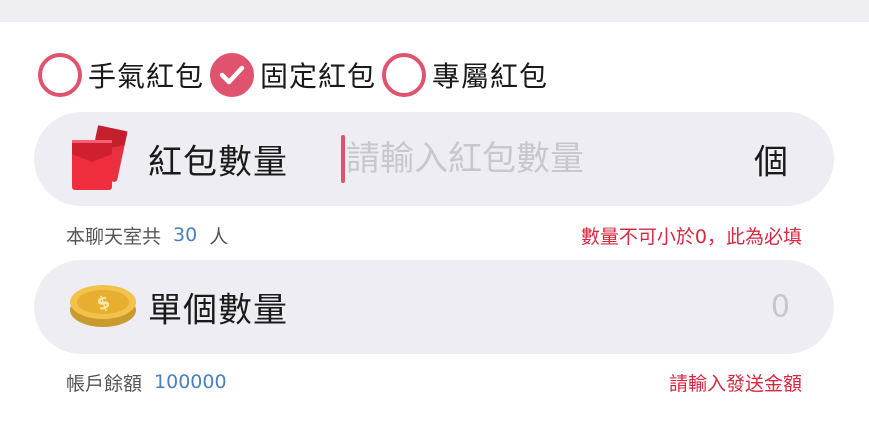 This screenshot has height=429, width=869. Describe the element at coordinates (100, 159) in the screenshot. I see `red-envelope-icon` at that location.